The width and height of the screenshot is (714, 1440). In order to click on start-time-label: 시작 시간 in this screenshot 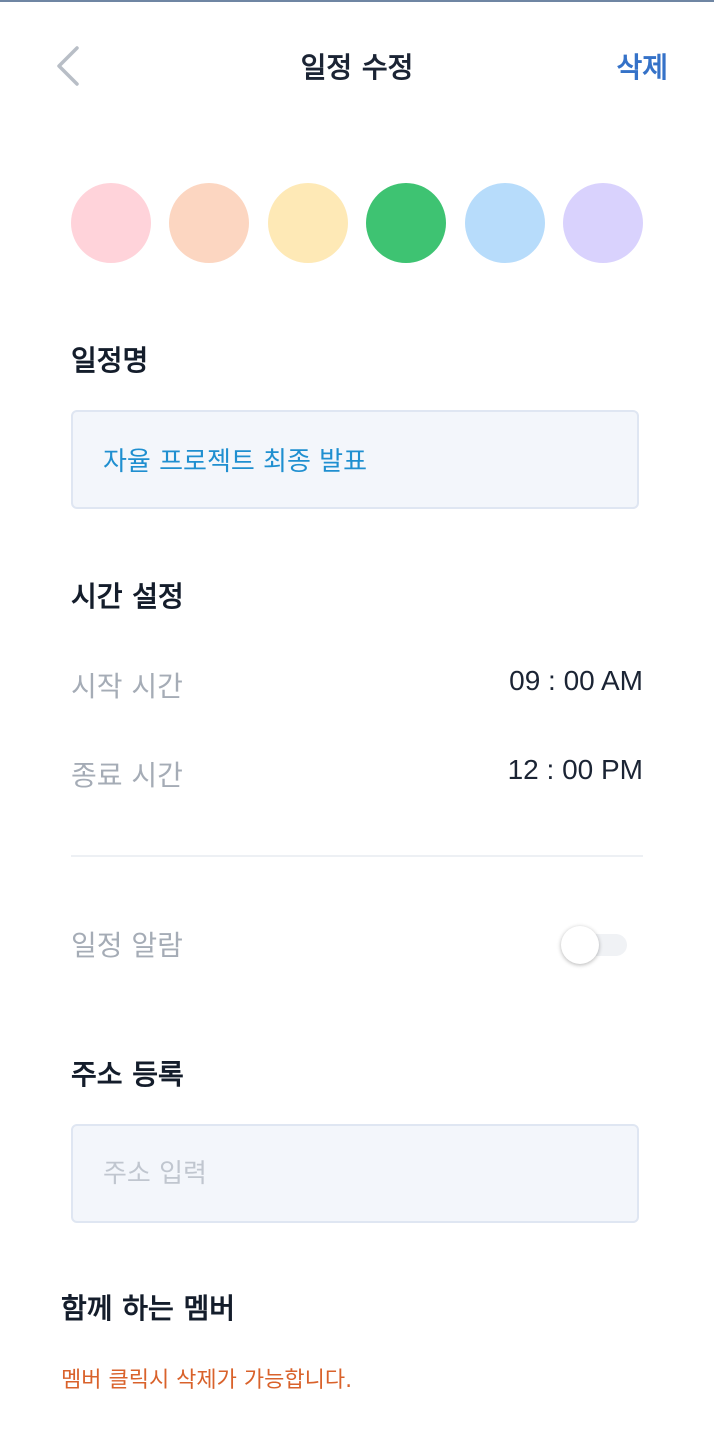, I will do `click(127, 686)`.